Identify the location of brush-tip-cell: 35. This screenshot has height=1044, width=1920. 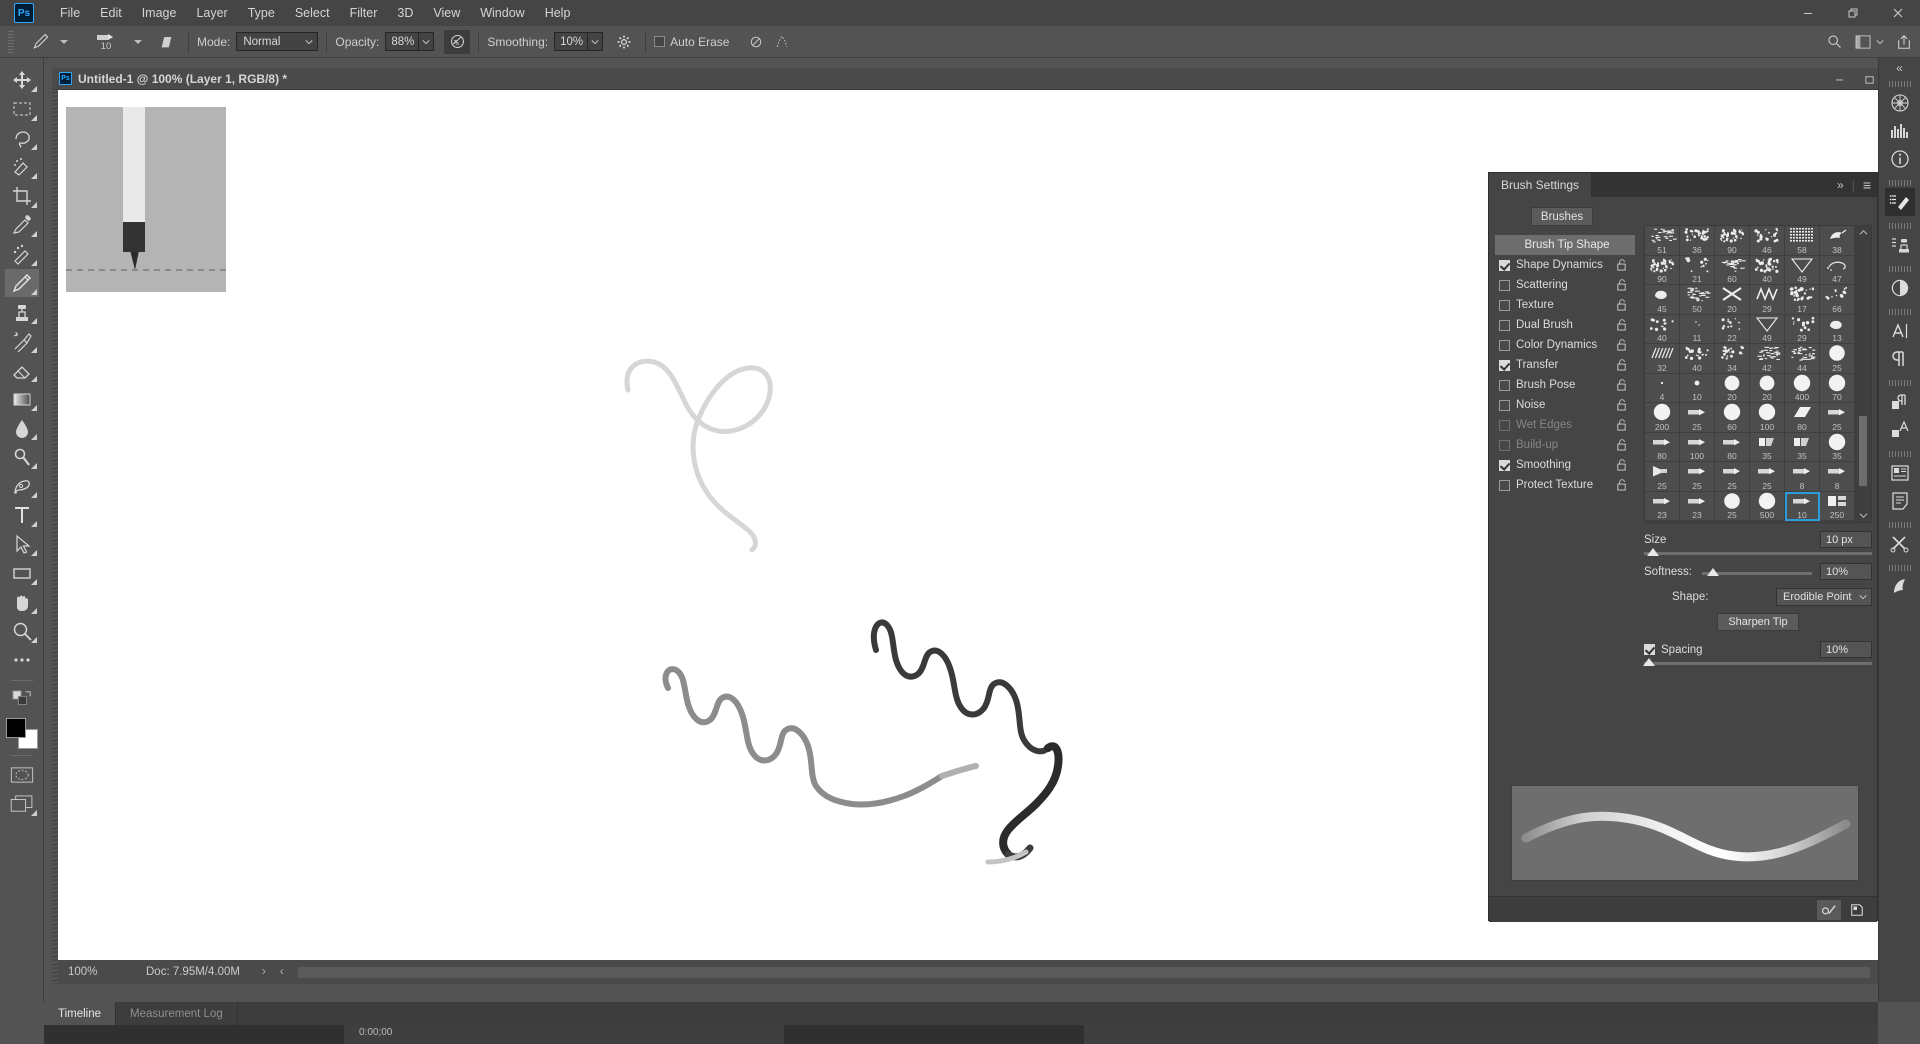
(1837, 447).